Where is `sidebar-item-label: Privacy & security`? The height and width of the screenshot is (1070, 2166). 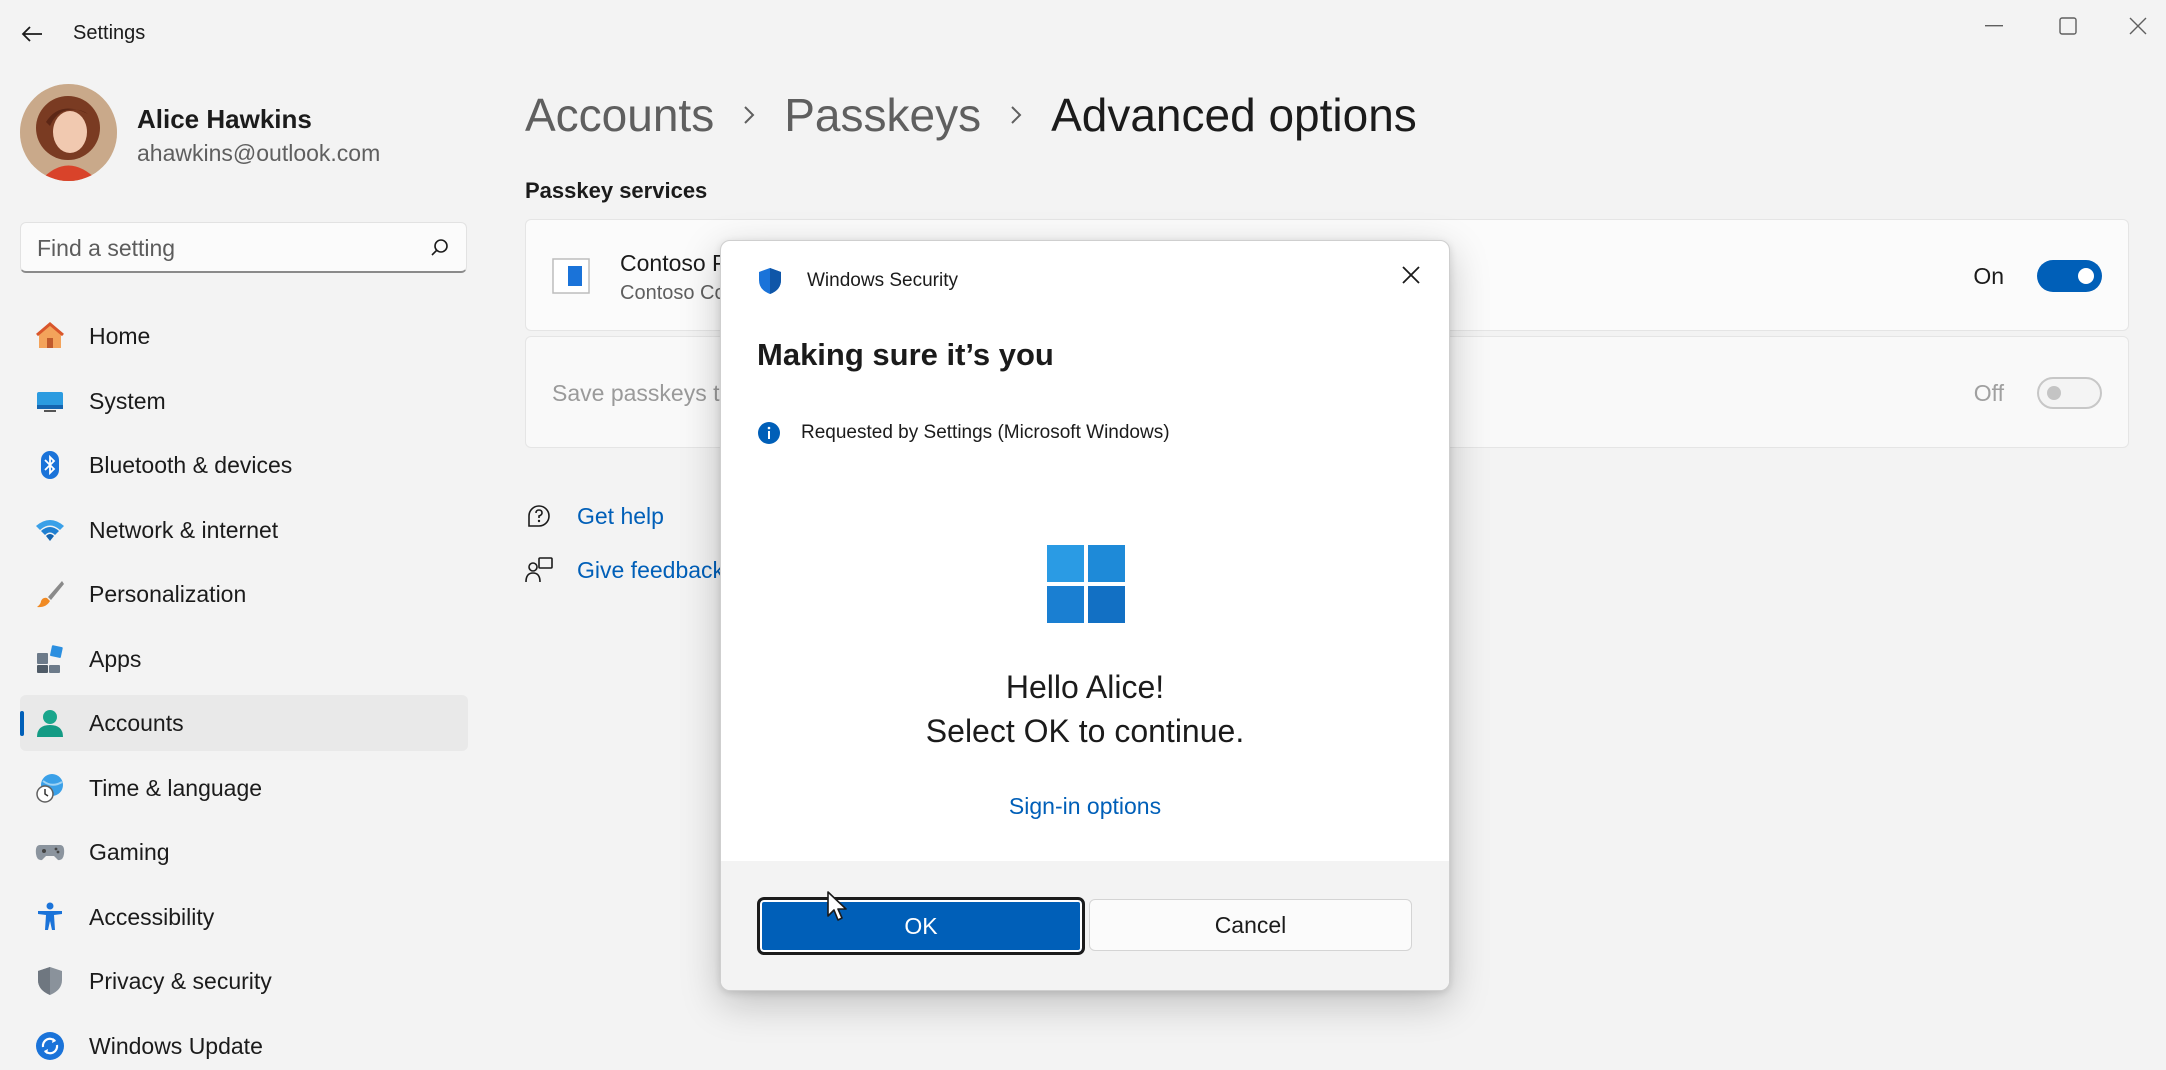 sidebar-item-label: Privacy & security is located at coordinates (180, 981).